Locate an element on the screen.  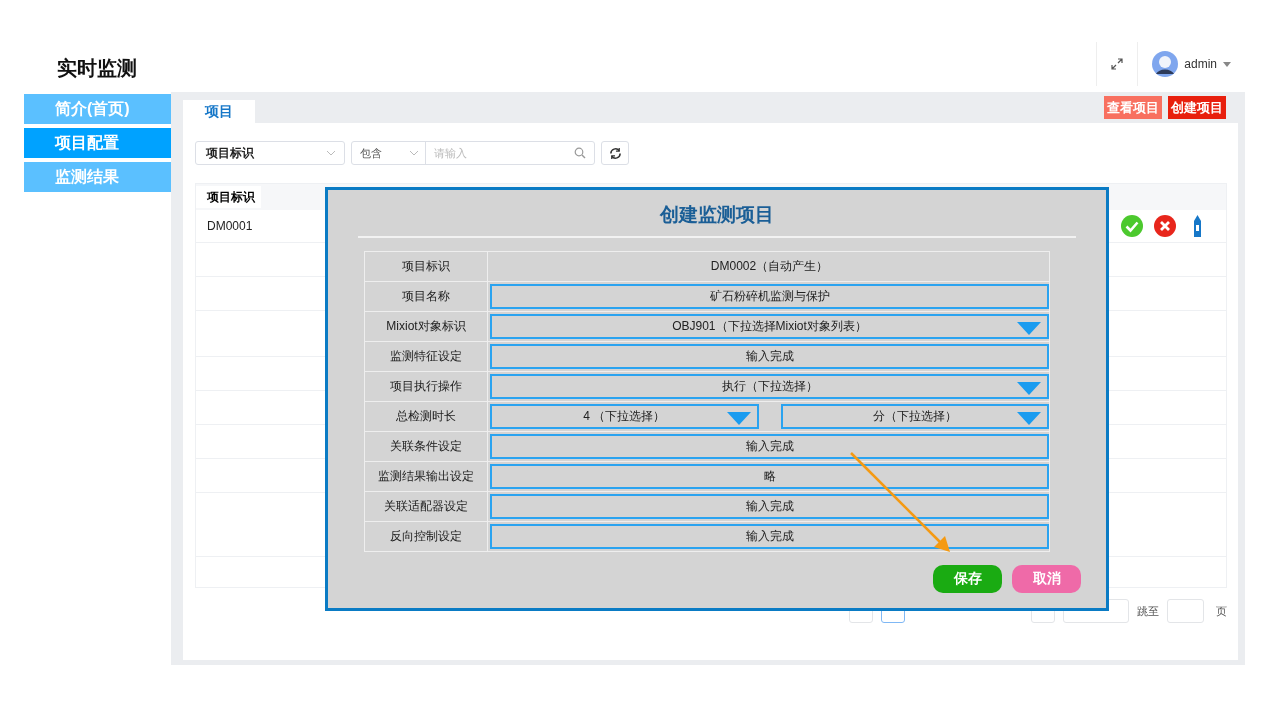
field-label: 关联条件设定 is located at coordinates (426, 447).